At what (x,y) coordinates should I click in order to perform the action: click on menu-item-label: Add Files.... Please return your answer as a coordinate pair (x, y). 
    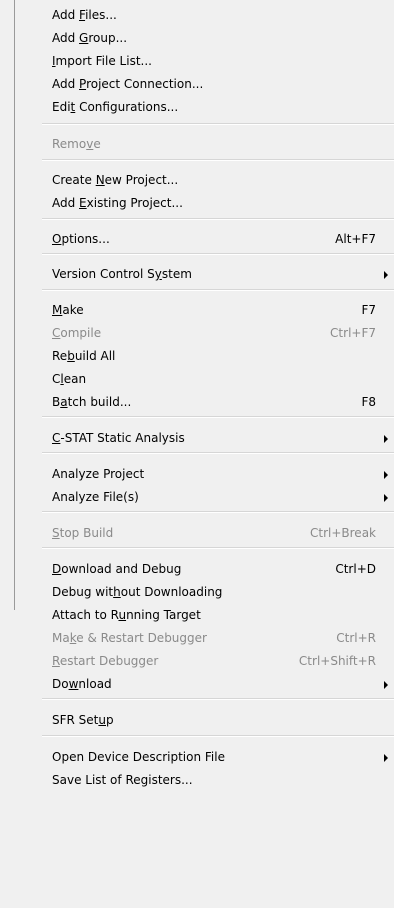
    Looking at the image, I should click on (84, 15).